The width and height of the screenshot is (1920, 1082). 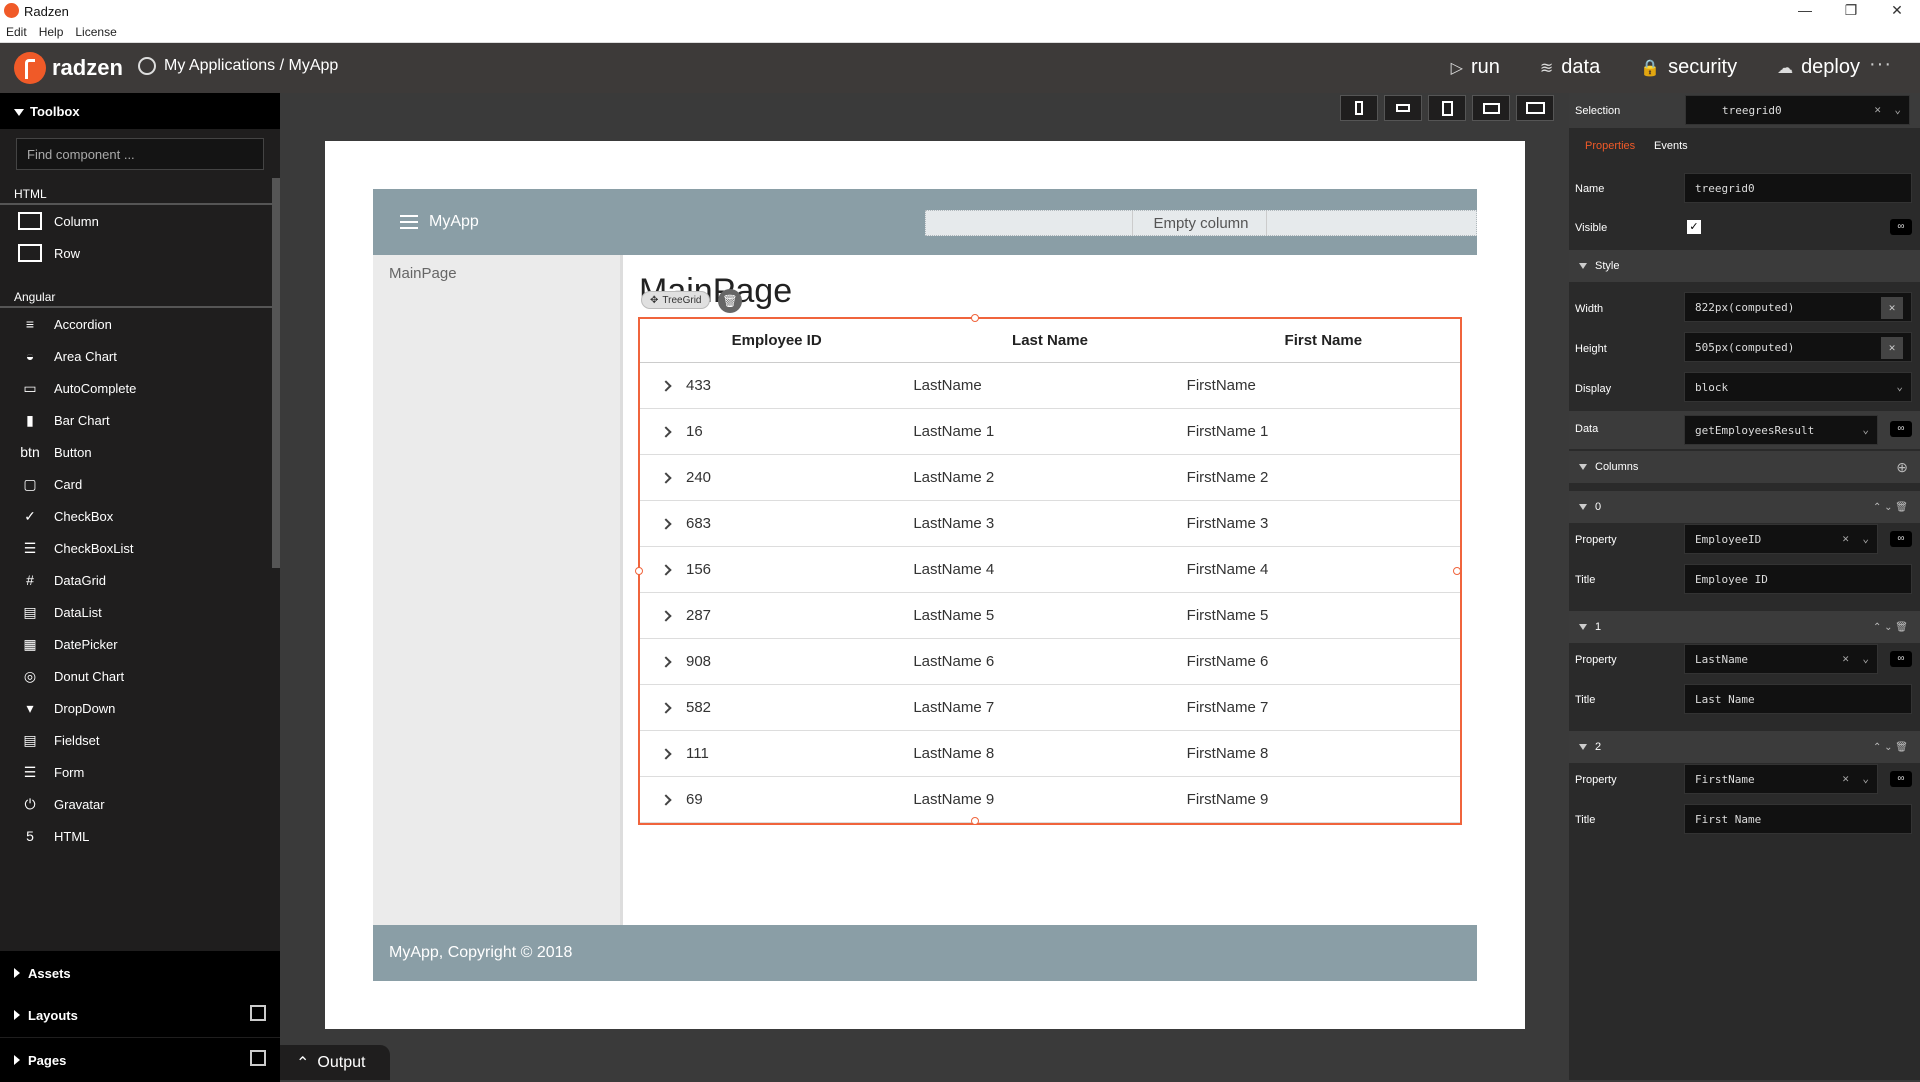 What do you see at coordinates (1050, 478) in the screenshot?
I see `table-row: 240 LastName 2 FirstName 2` at bounding box center [1050, 478].